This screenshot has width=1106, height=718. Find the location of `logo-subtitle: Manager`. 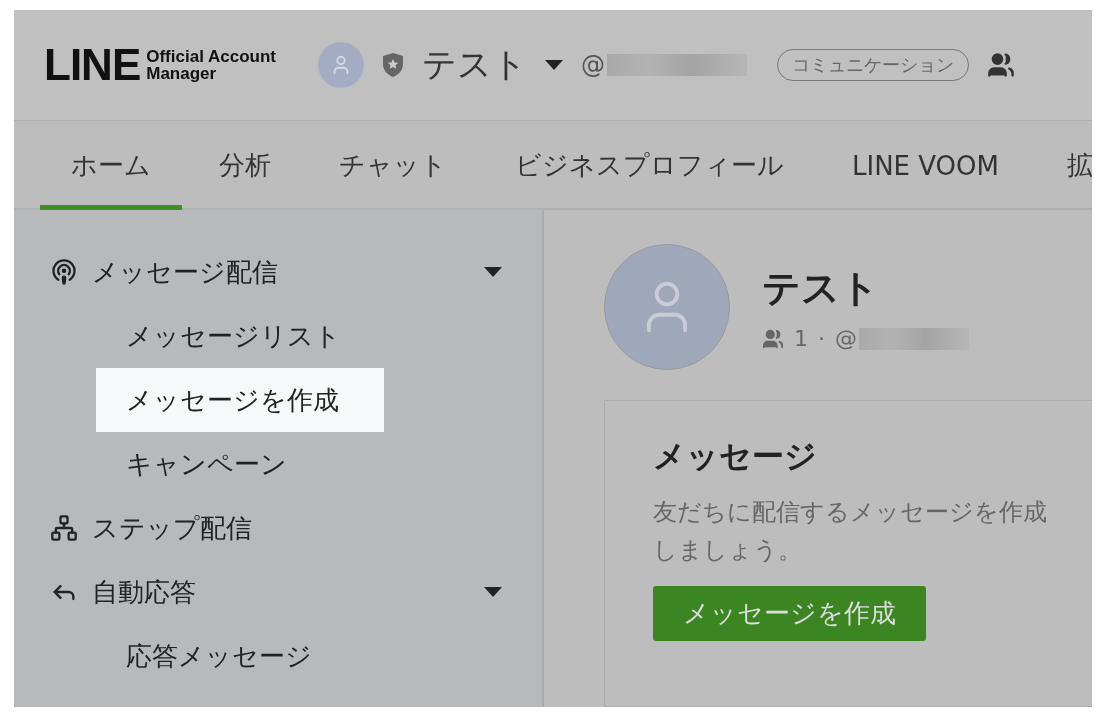

logo-subtitle: Manager is located at coordinates (182, 73).